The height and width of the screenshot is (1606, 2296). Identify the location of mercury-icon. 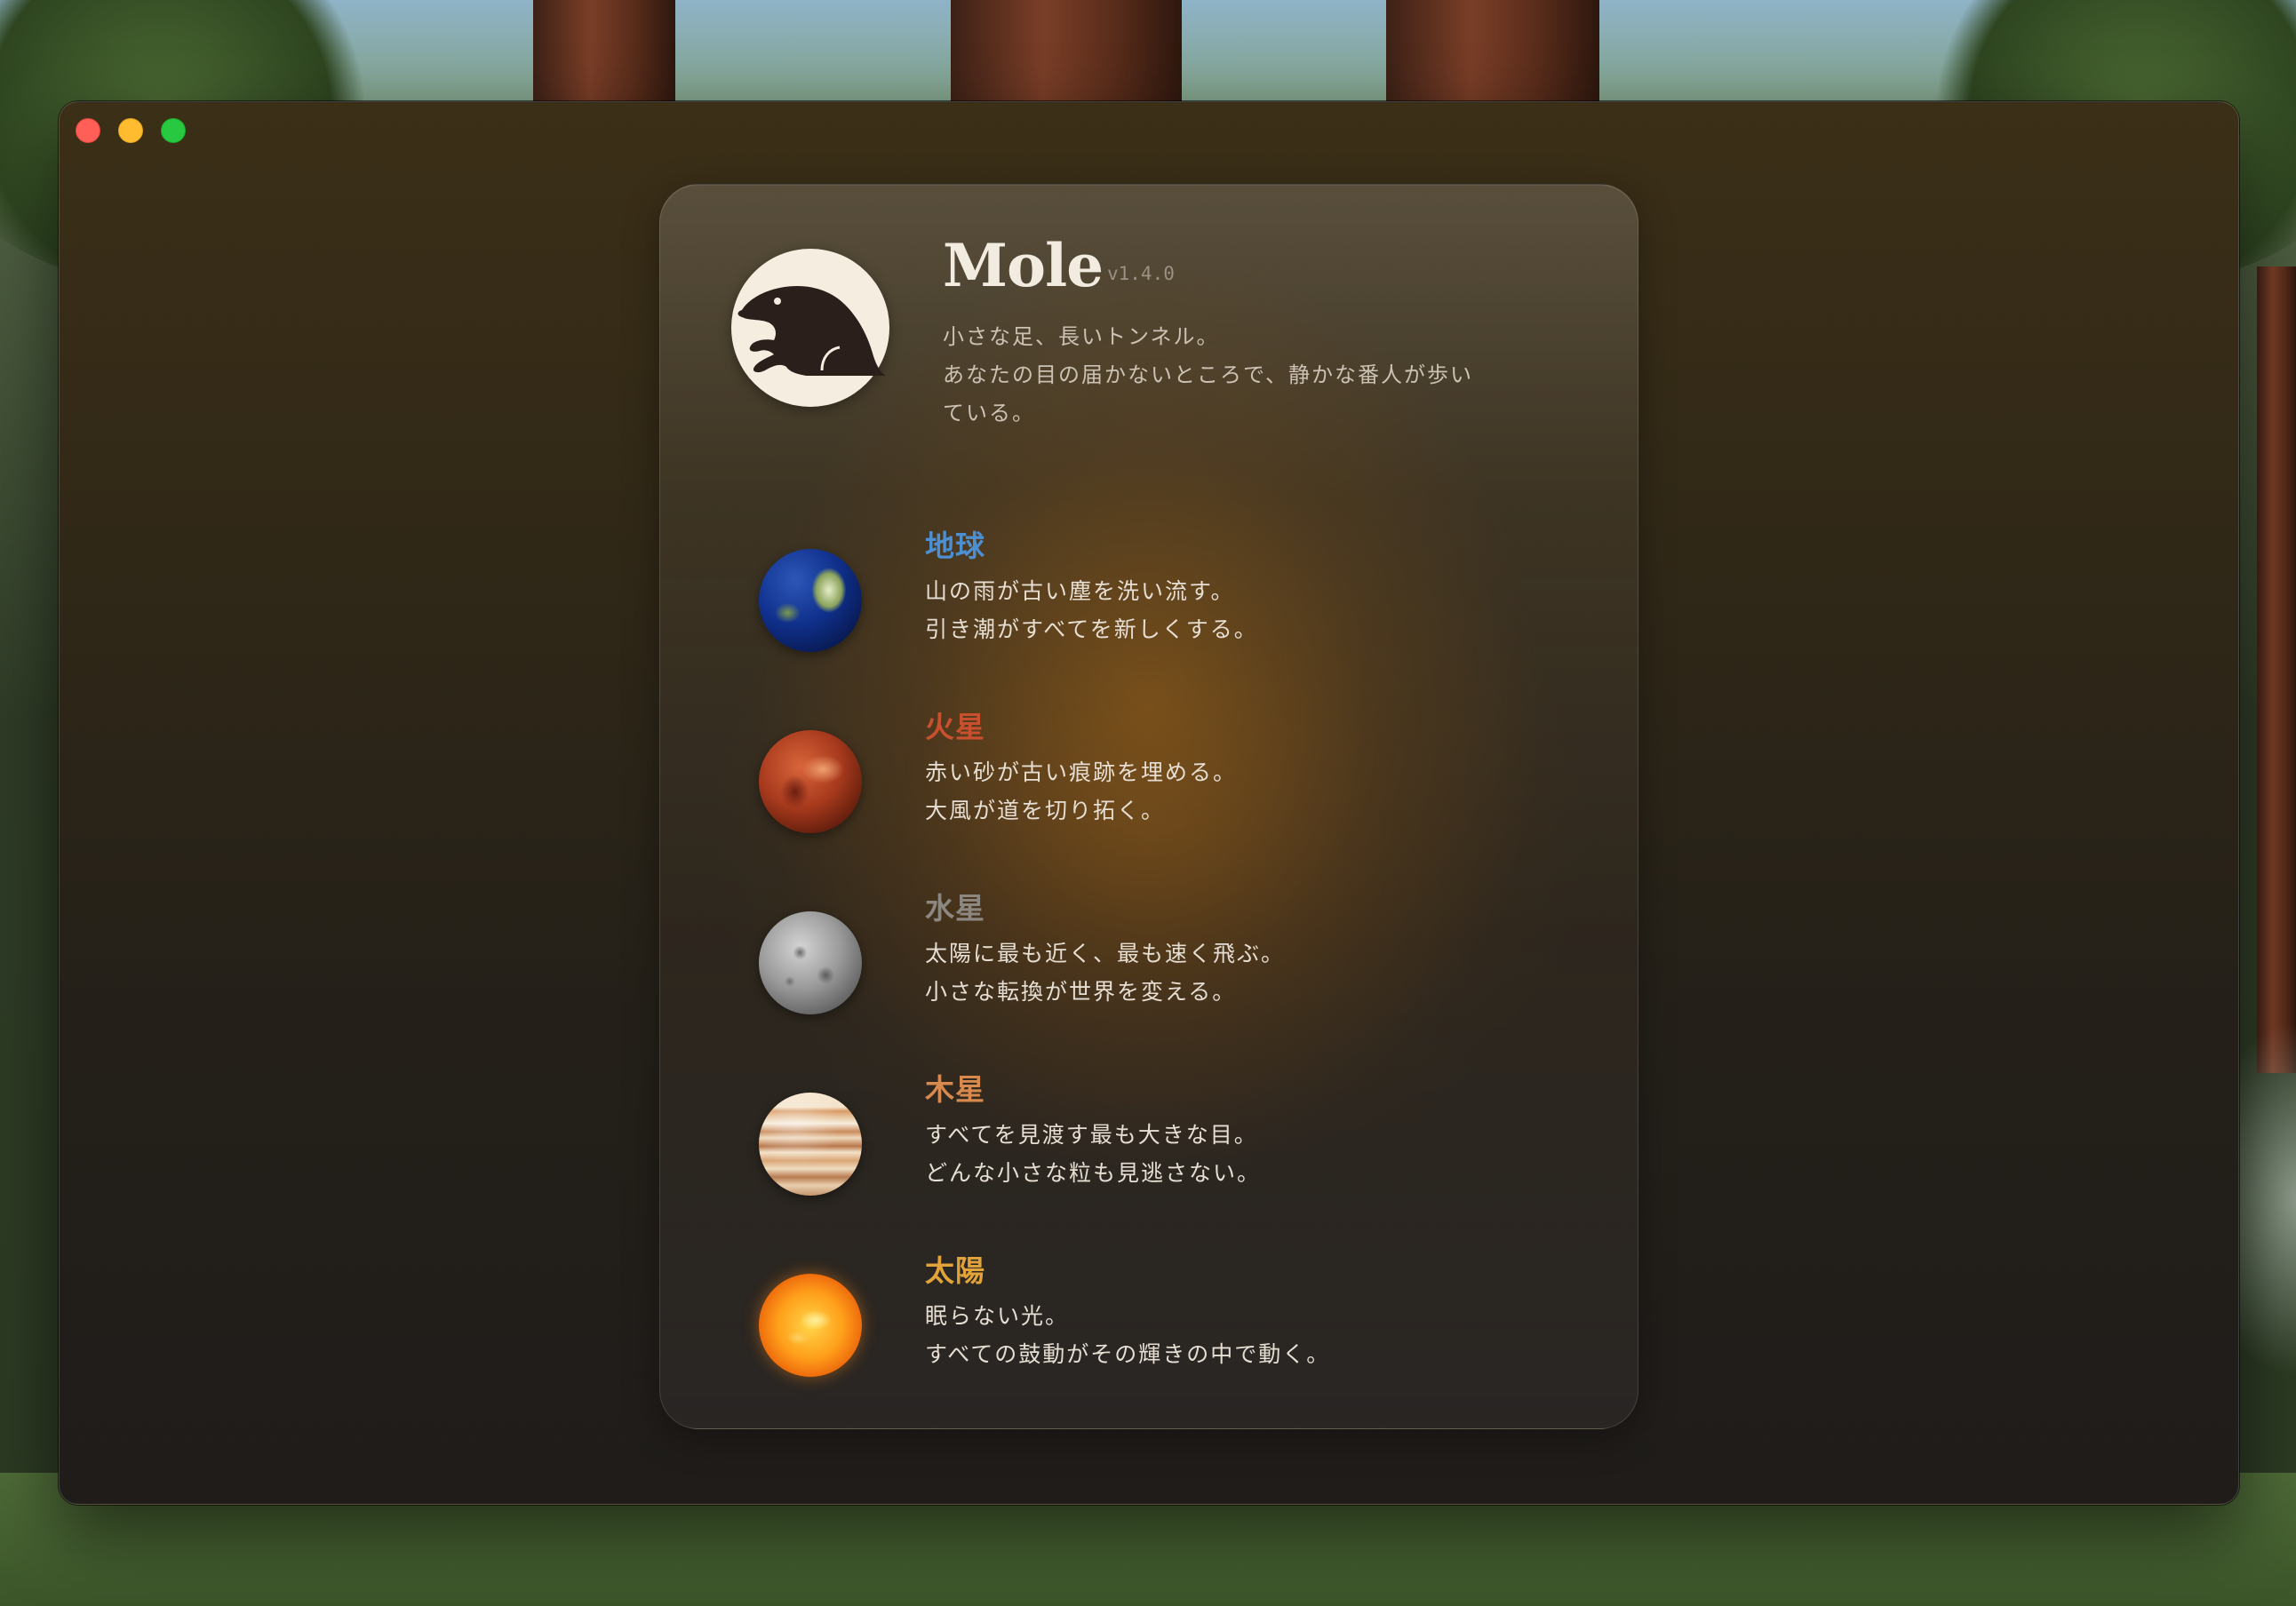
(811, 962).